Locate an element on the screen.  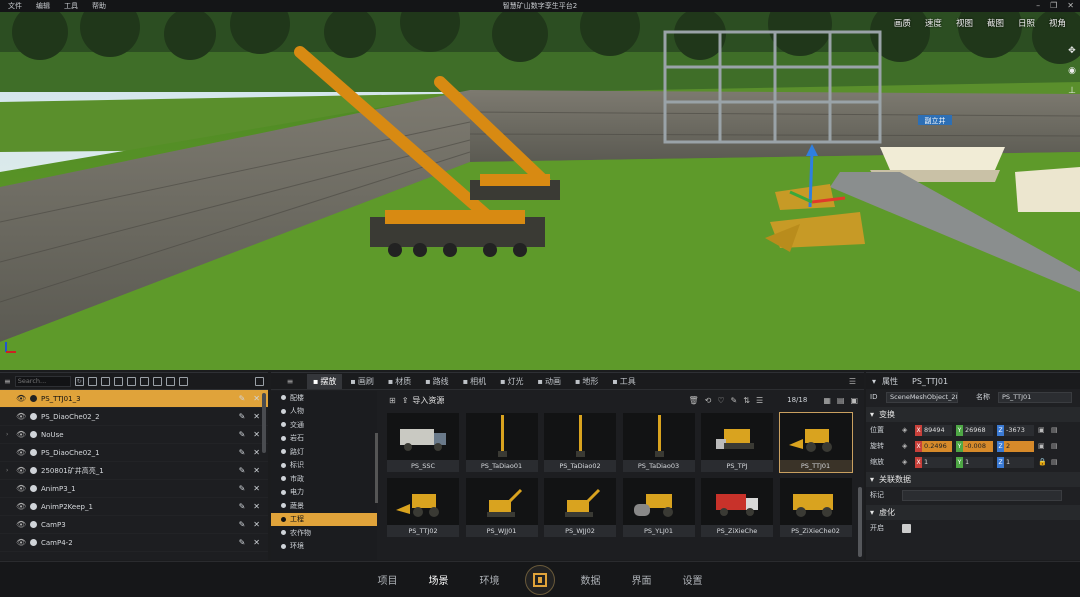
rotation-y: -0.008 is located at coordinates (978, 446).